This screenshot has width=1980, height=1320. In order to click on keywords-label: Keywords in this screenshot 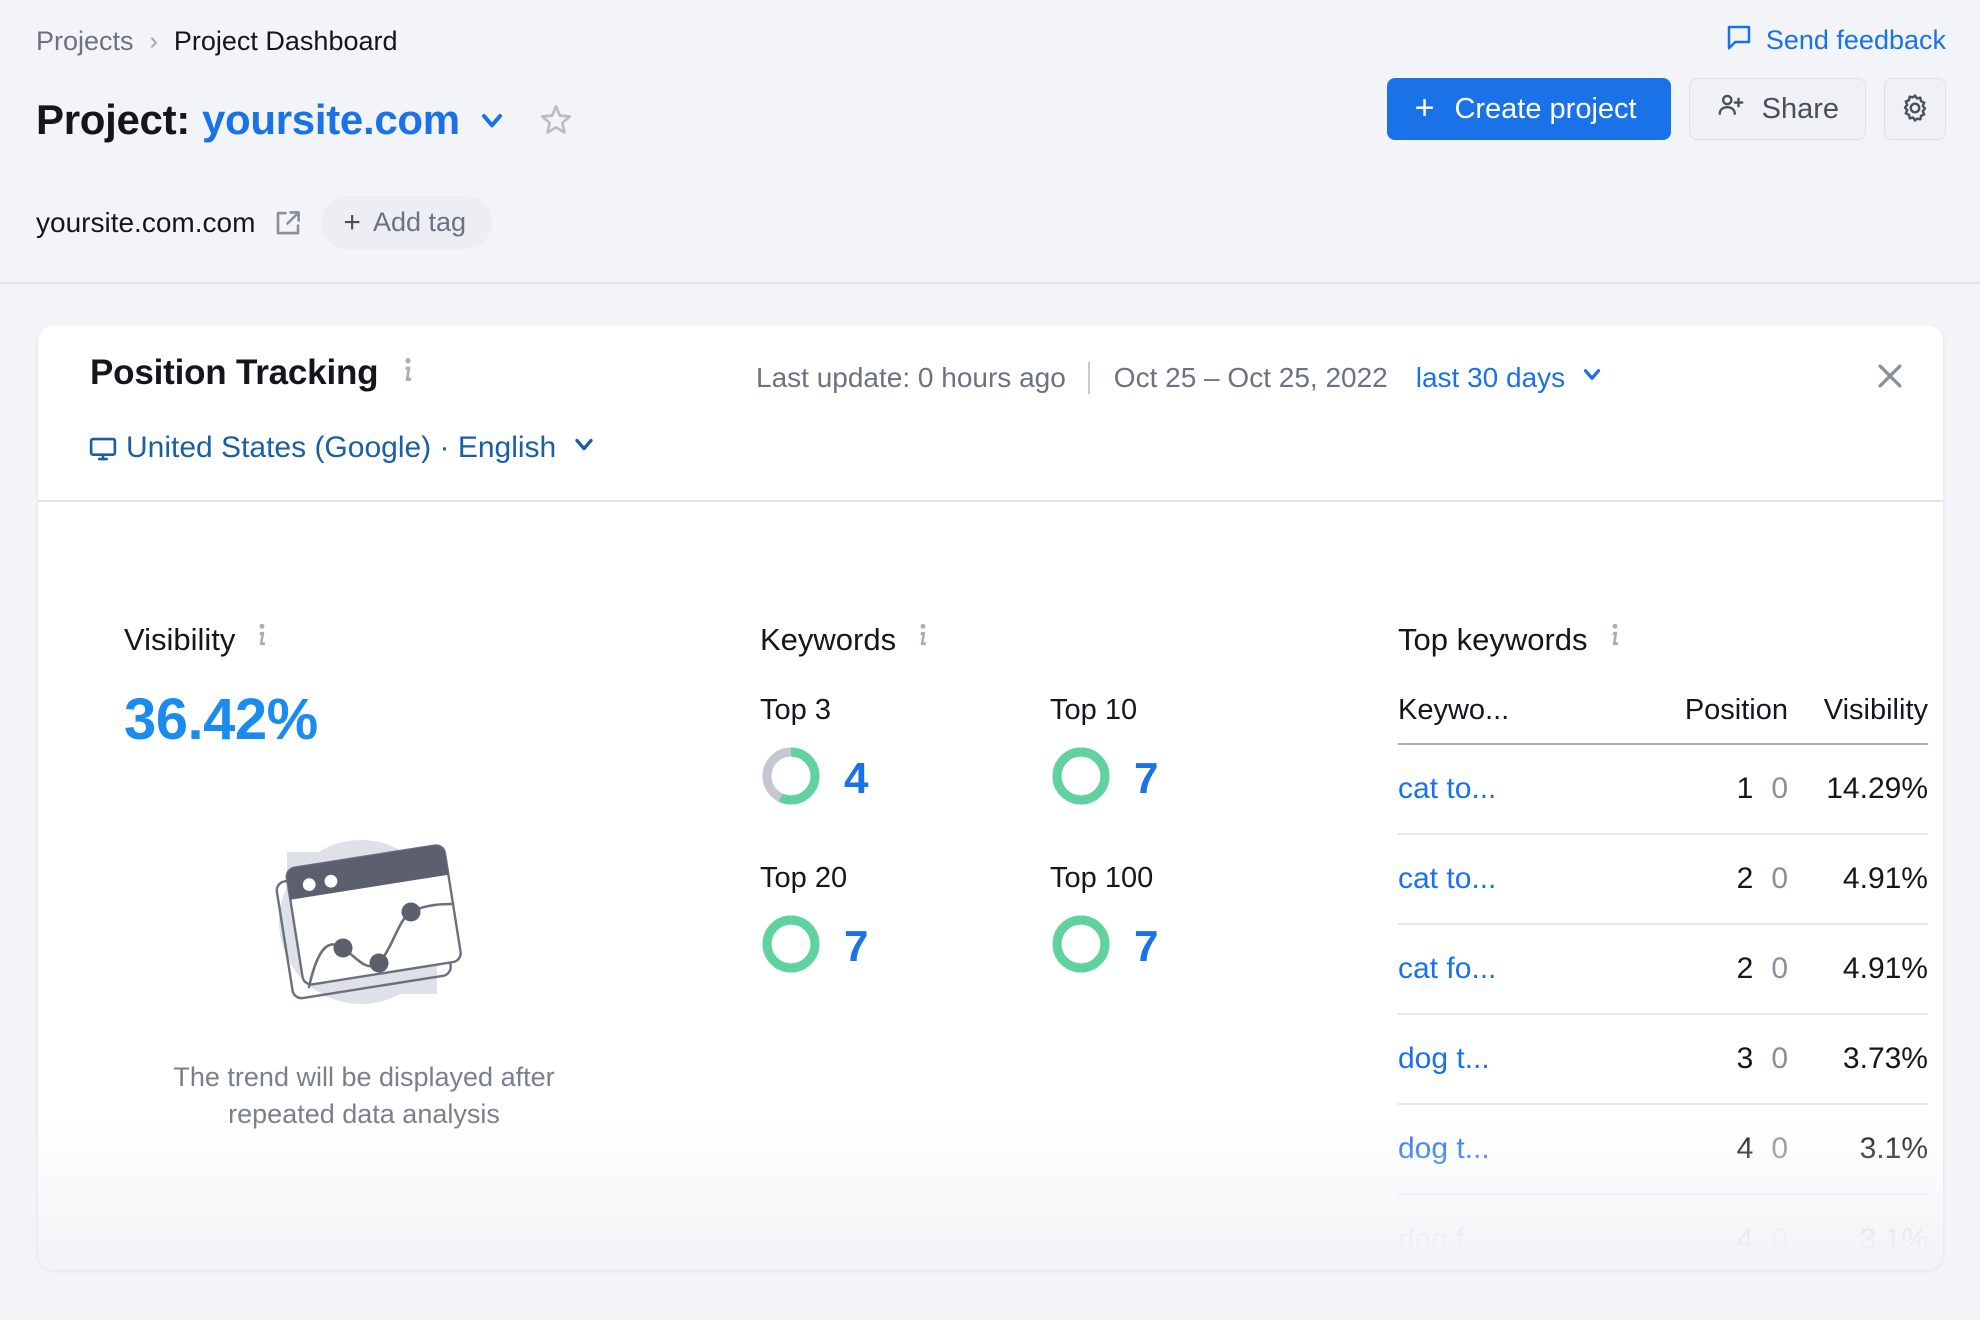, I will do `click(828, 639)`.